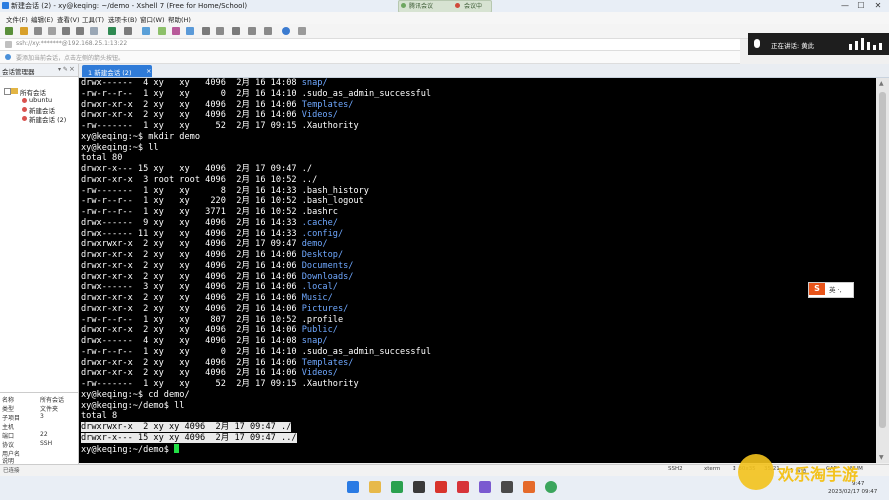  Describe the element at coordinates (529, 487) in the screenshot. I see `firefox-icon` at that location.